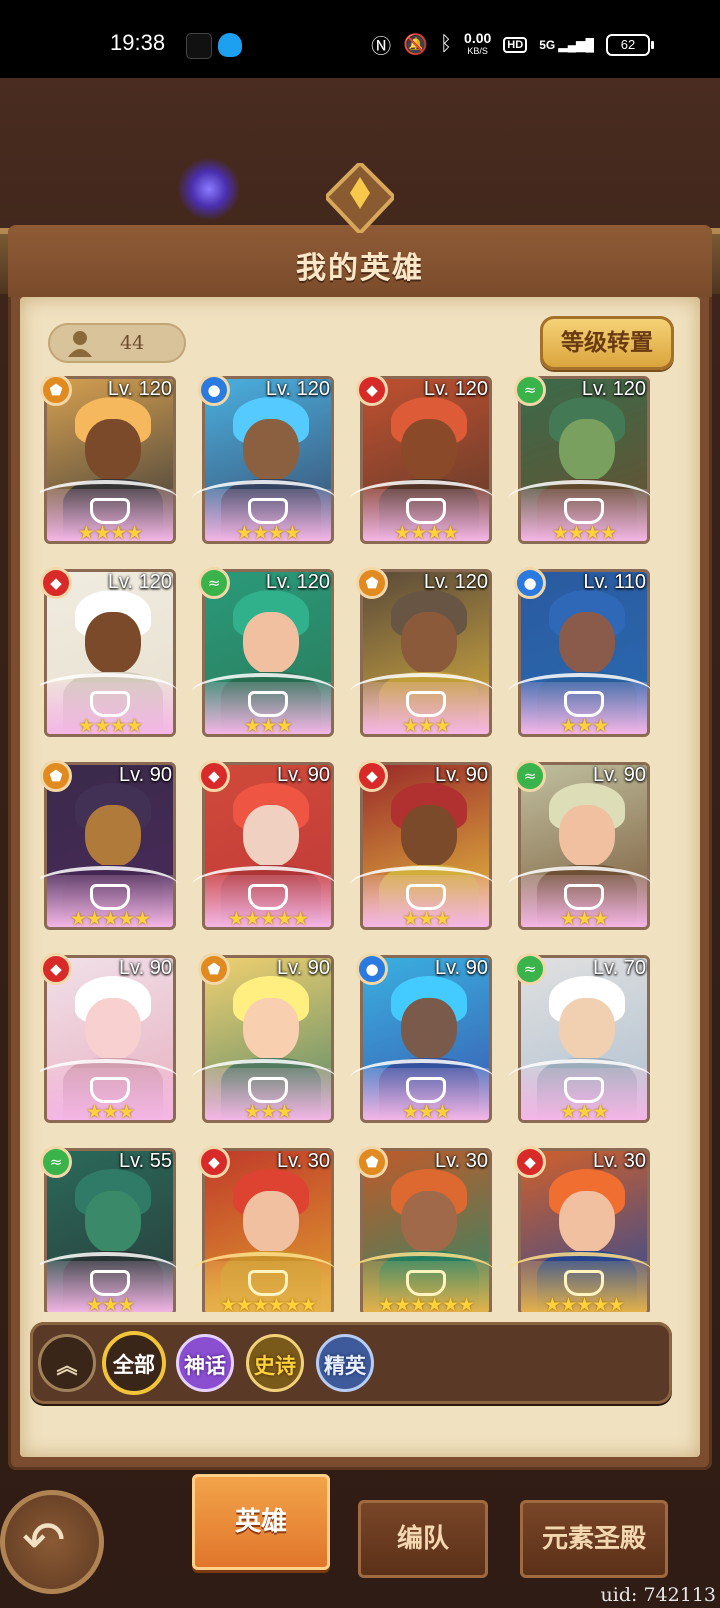 This screenshot has height=1608, width=720. I want to click on tiktok-icon, so click(199, 46).